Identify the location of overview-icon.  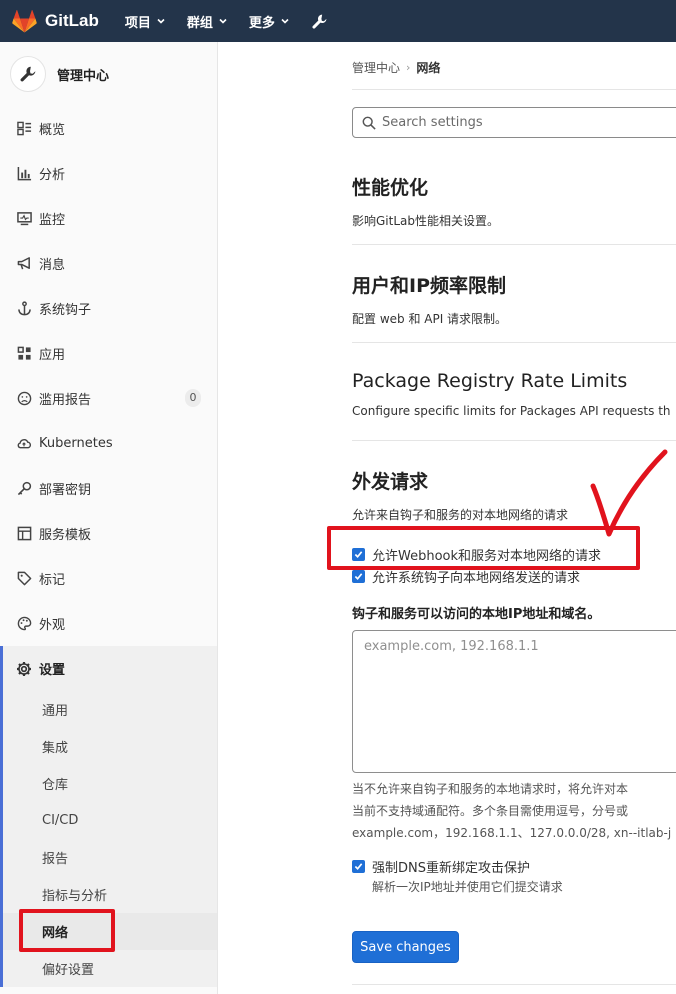
(24, 129).